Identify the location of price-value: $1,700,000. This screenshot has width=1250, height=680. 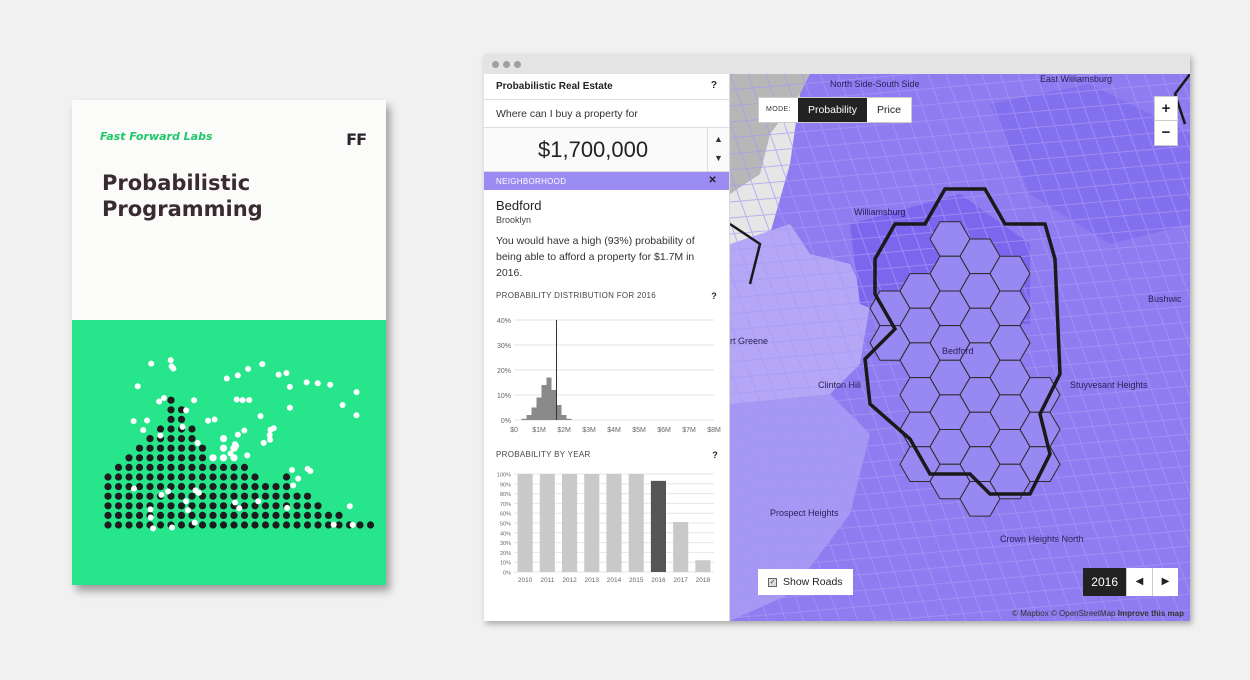
(593, 150).